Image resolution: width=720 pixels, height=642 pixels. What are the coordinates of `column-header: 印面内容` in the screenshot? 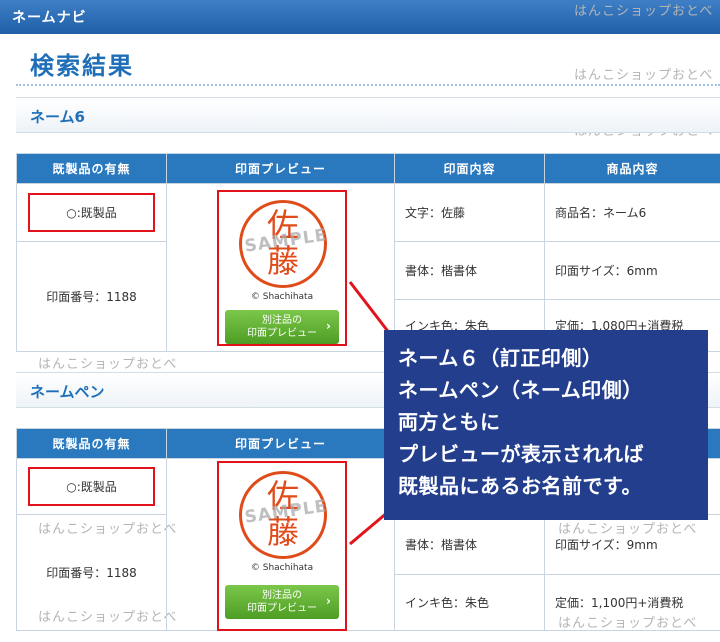 It's located at (469, 168).